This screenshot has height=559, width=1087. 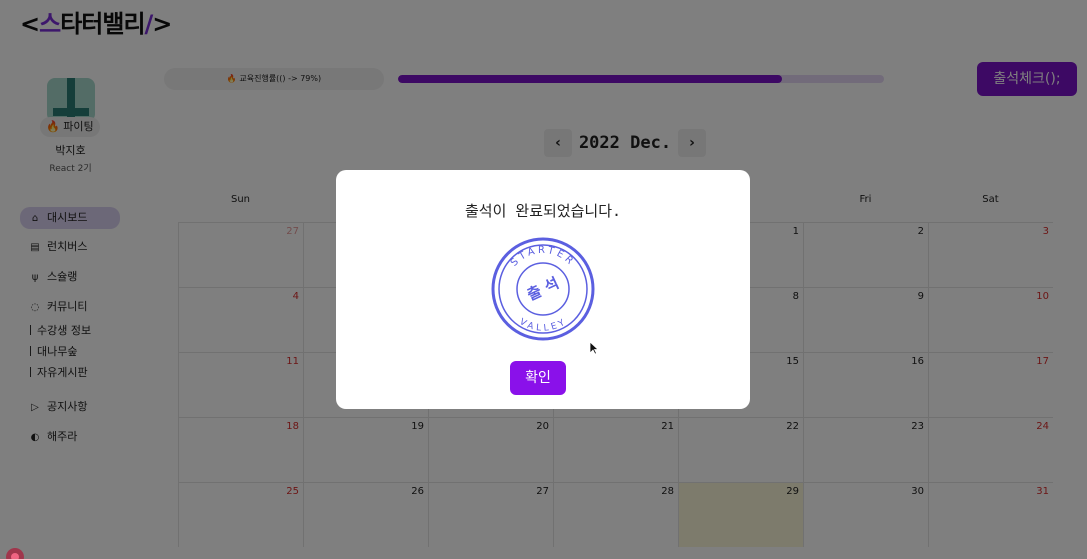 I want to click on svg-text: STARTER, so click(x=543, y=257).